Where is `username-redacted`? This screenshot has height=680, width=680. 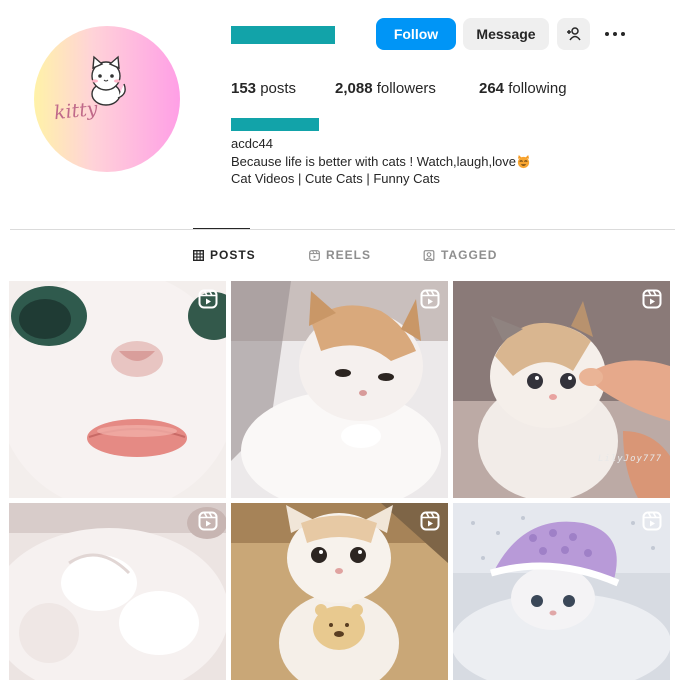 username-redacted is located at coordinates (283, 35).